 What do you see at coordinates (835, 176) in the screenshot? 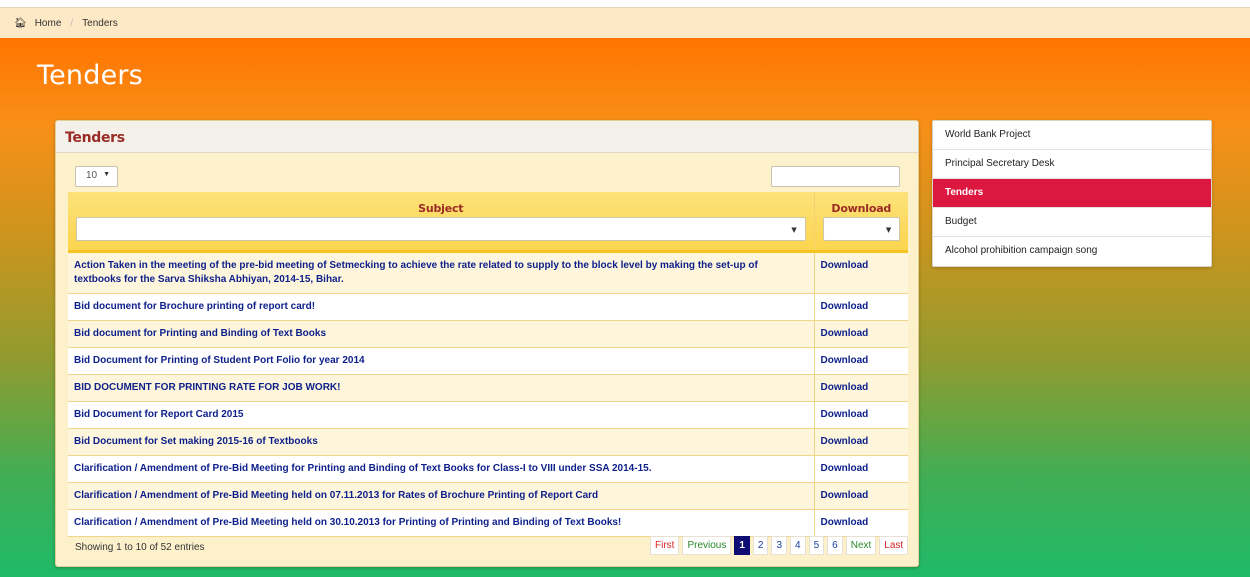
I see `search-input` at bounding box center [835, 176].